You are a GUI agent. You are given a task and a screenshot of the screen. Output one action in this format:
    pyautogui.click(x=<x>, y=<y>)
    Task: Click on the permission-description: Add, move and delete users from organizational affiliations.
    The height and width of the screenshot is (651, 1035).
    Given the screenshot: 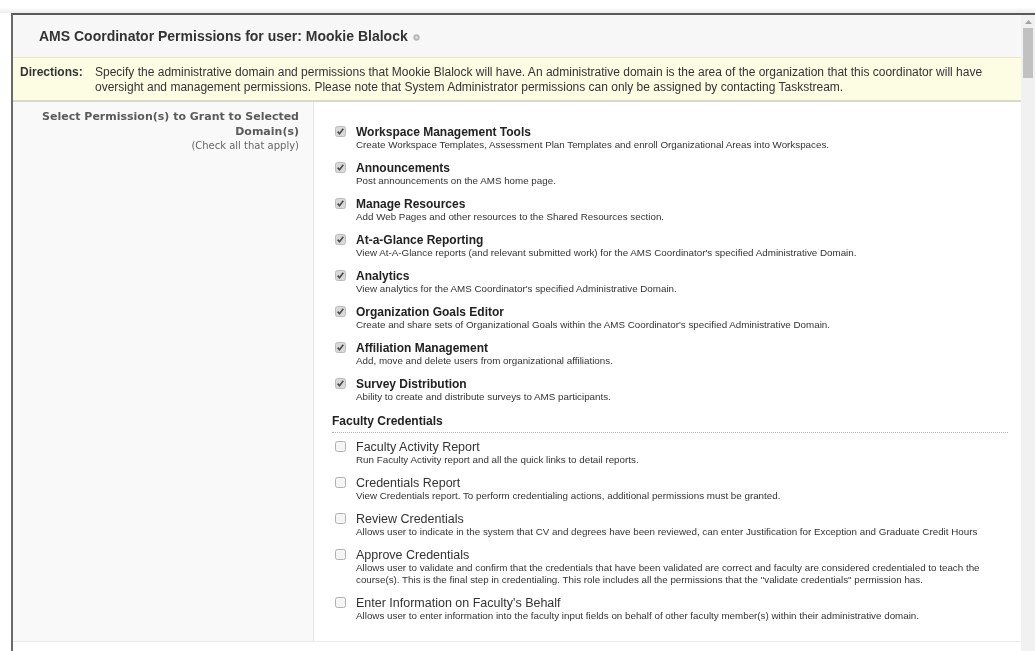 What is the action you would take?
    pyautogui.click(x=484, y=361)
    